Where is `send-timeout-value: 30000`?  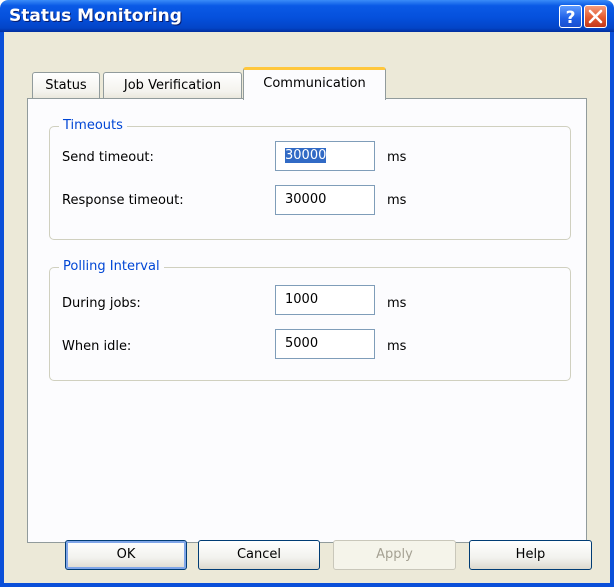 send-timeout-value: 30000 is located at coordinates (306, 155).